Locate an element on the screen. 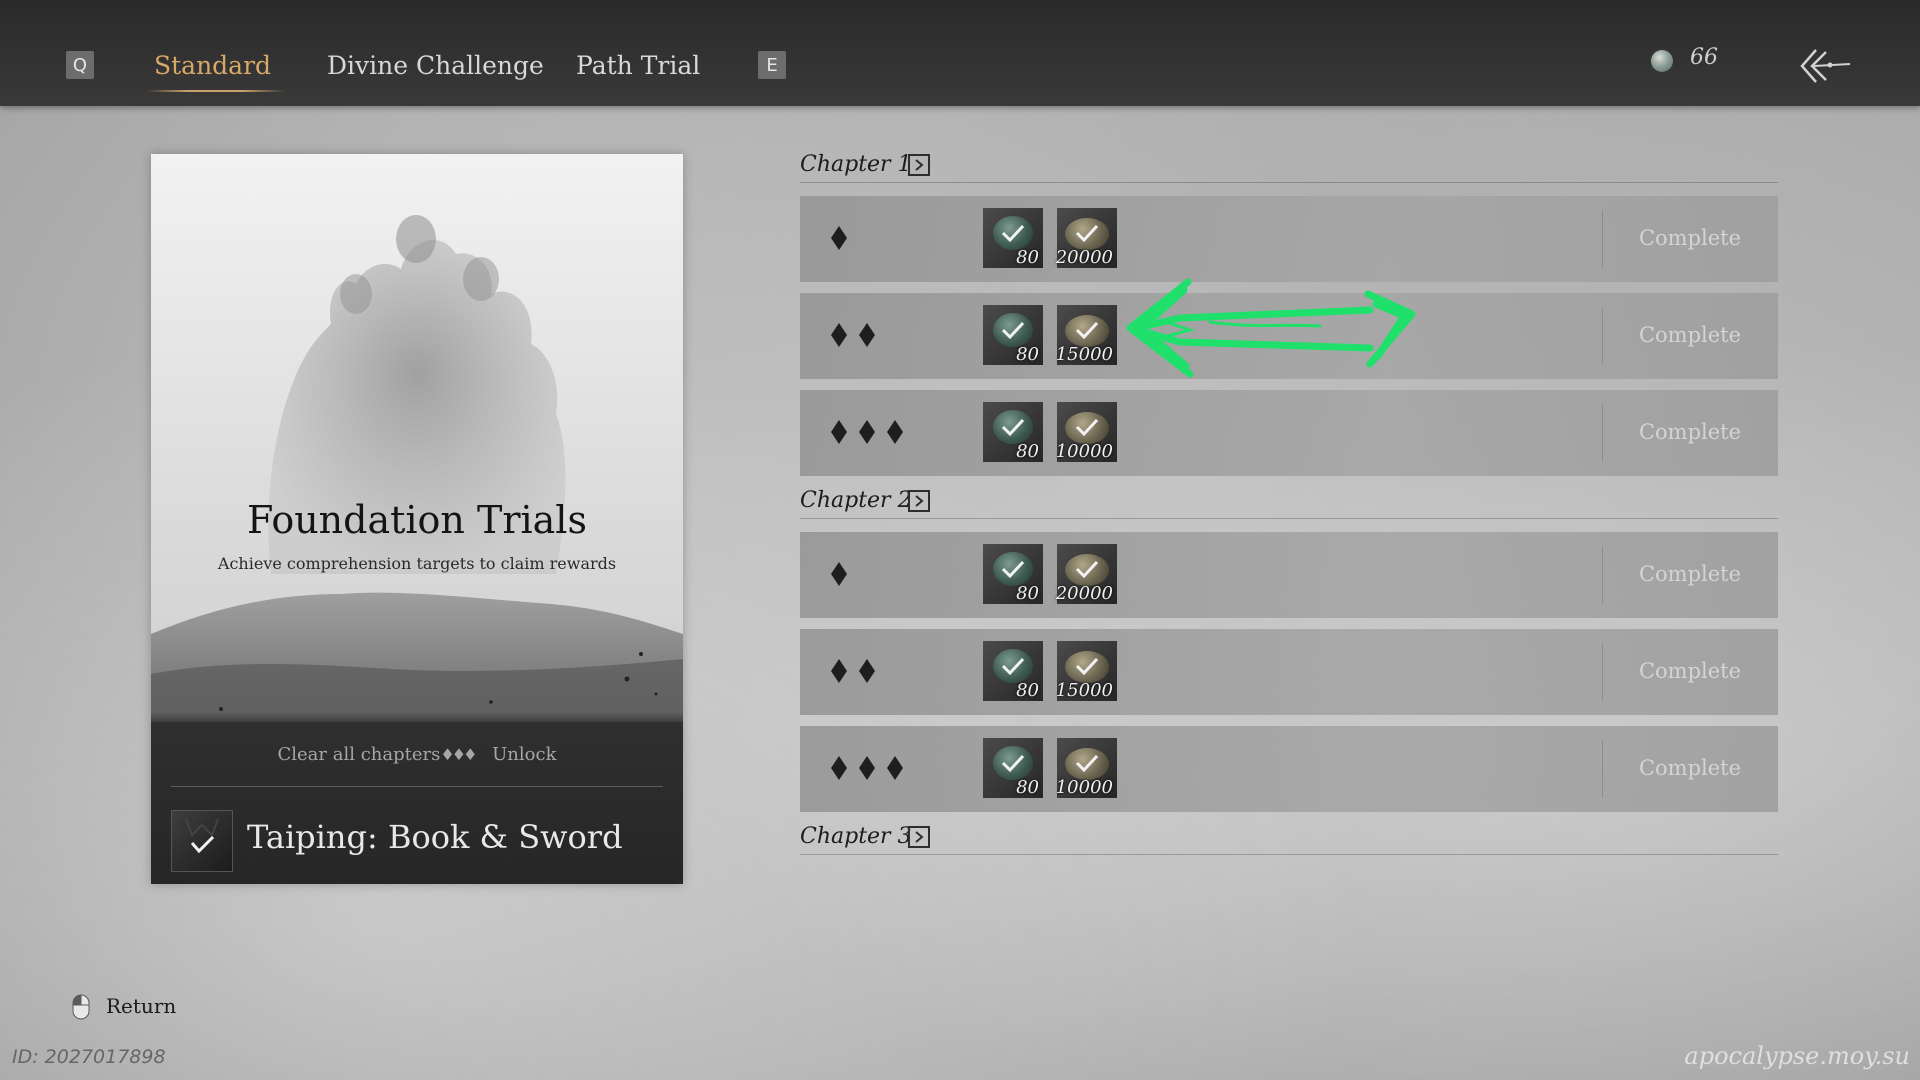 The width and height of the screenshot is (1920, 1080). trial-row: 80 20000 Complete is located at coordinates (1289, 575).